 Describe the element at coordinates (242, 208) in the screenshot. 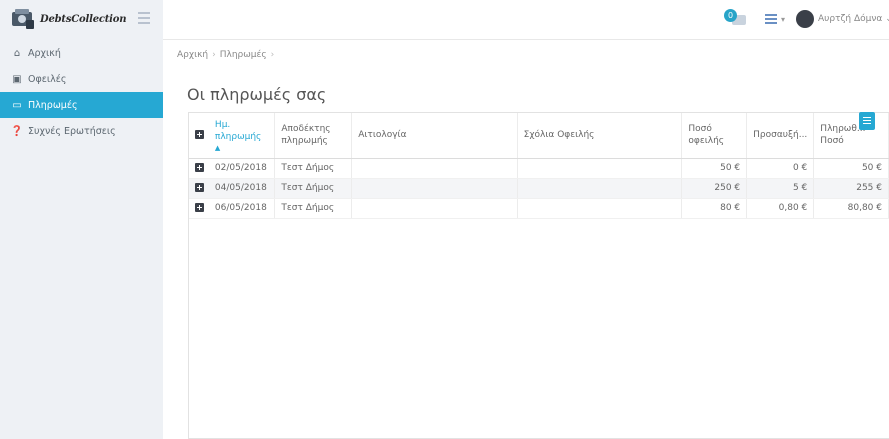

I see `cell-date: 06/05/2018` at that location.